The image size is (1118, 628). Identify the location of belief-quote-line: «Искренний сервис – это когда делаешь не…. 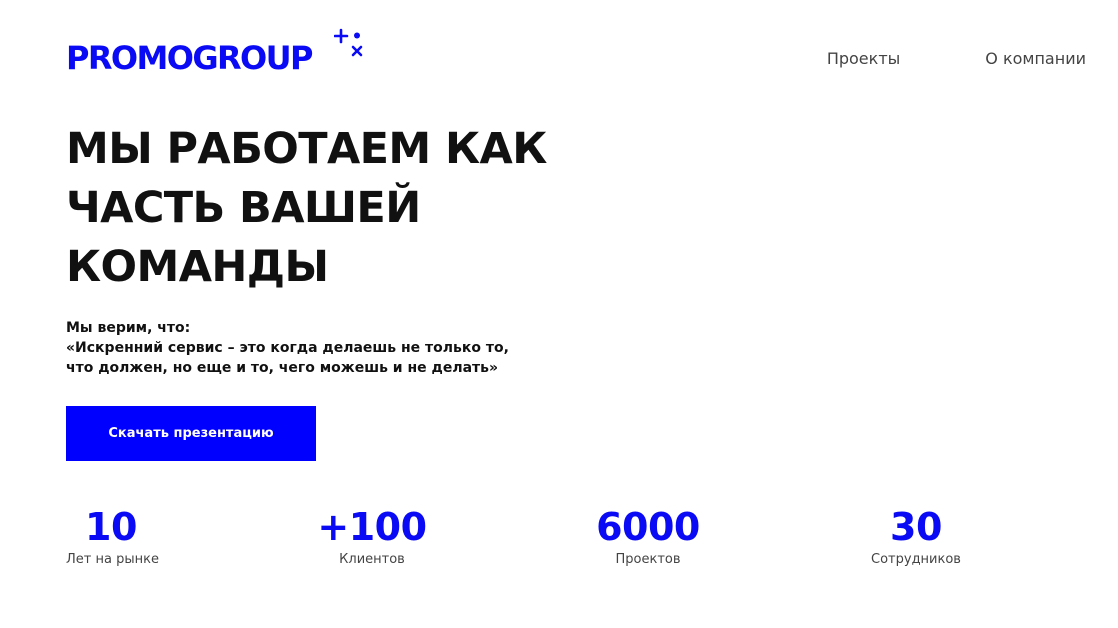
(287, 348).